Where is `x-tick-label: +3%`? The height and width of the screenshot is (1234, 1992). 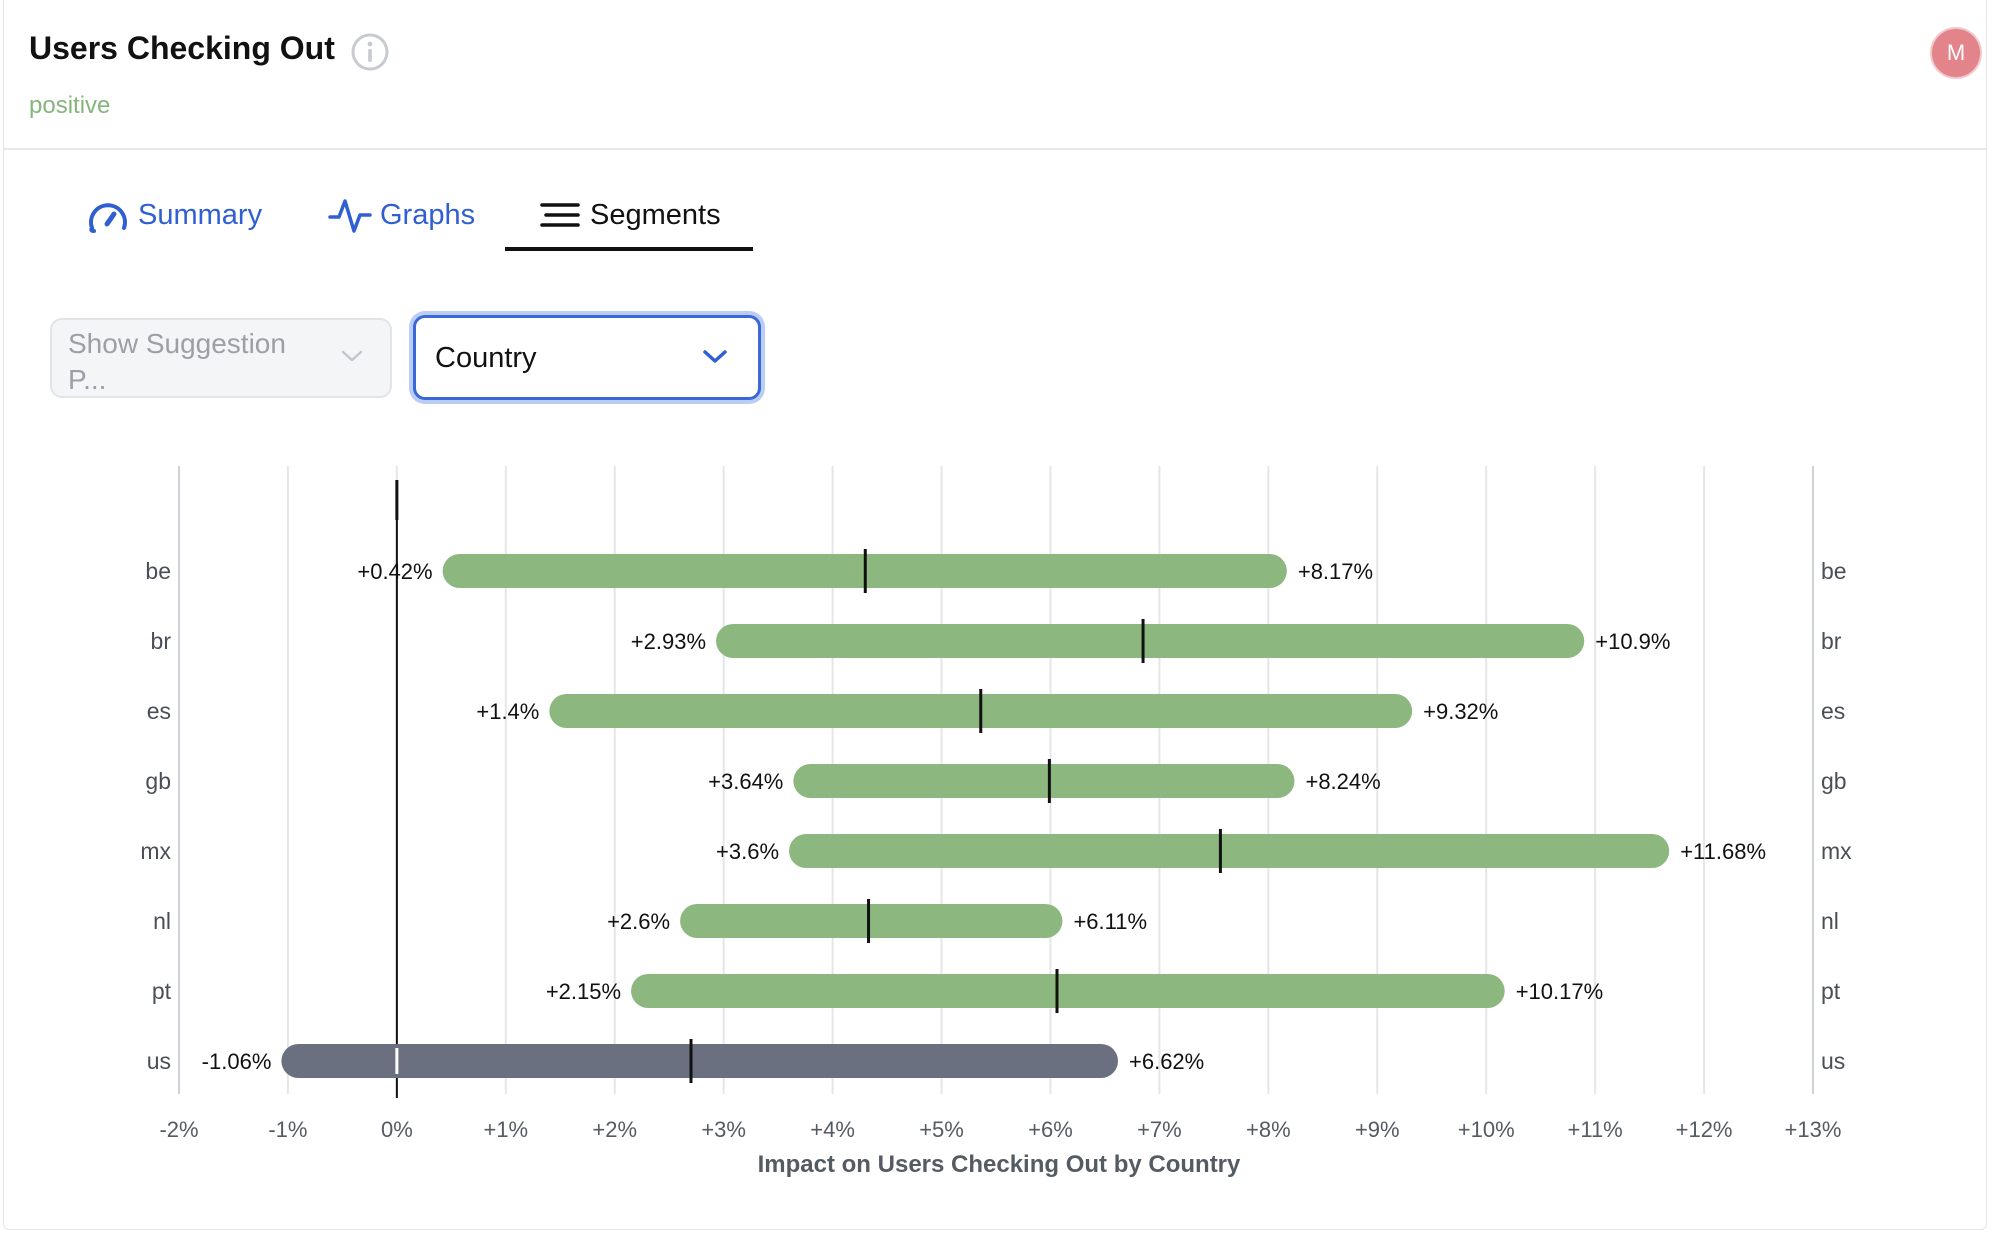 x-tick-label: +3% is located at coordinates (723, 1129).